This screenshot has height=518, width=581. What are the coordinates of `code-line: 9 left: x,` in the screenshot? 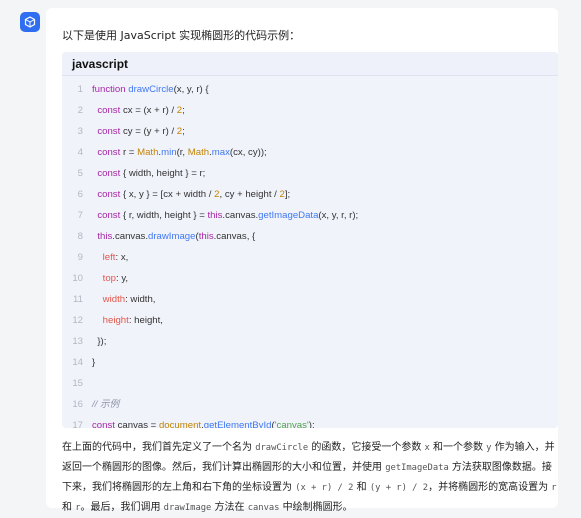 It's located at (103, 257).